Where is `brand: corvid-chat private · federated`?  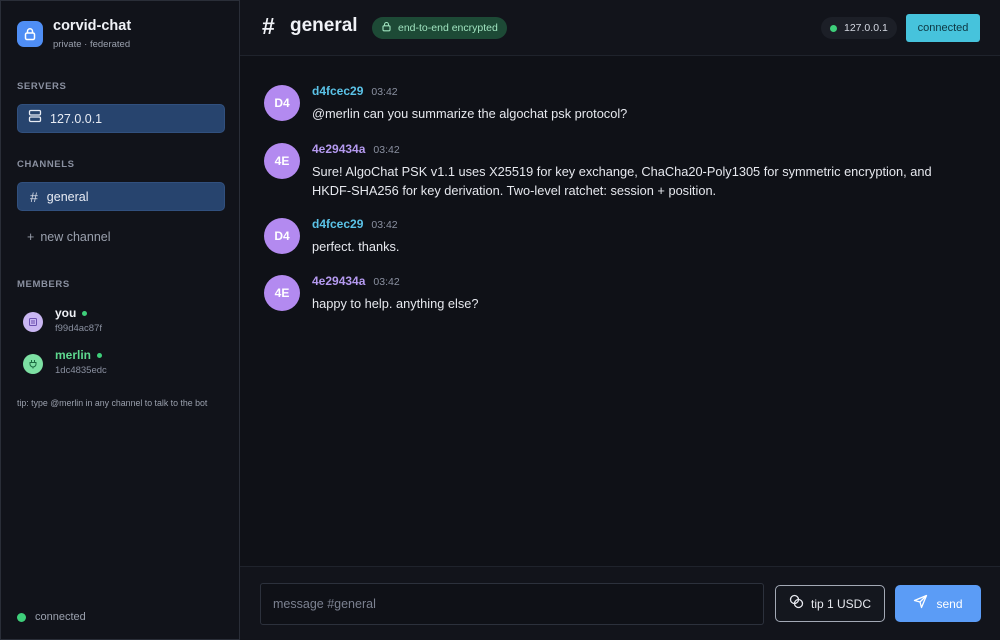
brand: corvid-chat private · federated is located at coordinates (74, 34).